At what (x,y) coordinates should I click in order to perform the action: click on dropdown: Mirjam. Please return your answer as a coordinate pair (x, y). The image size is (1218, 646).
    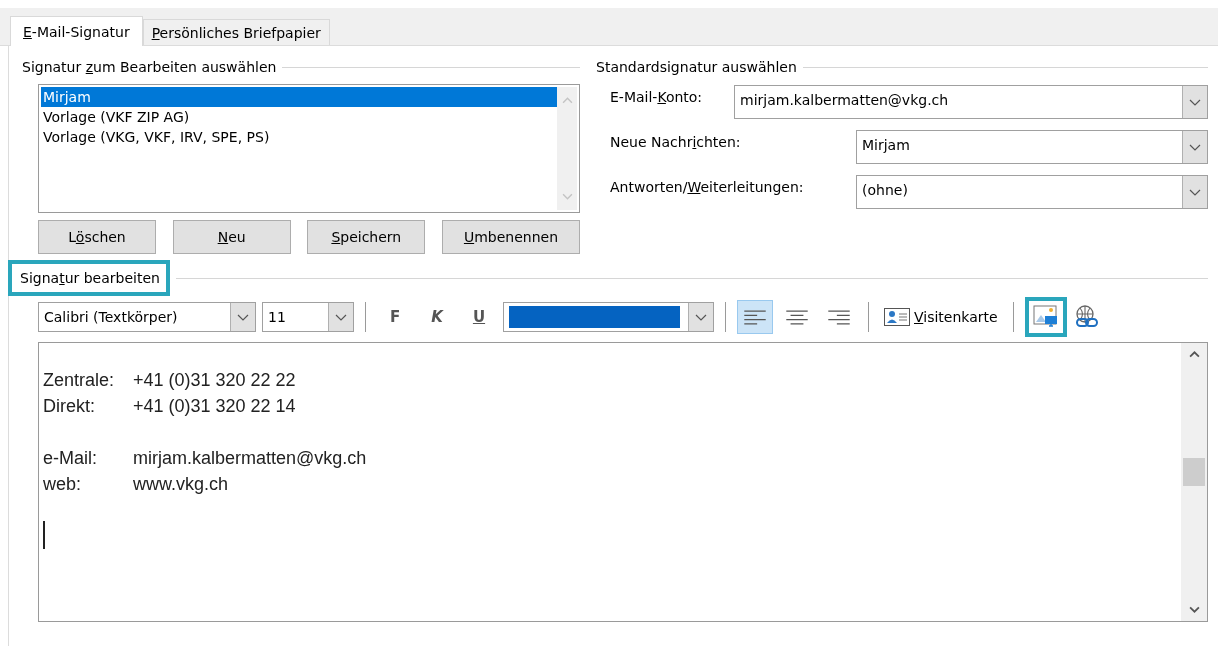
    Looking at the image, I should click on (1032, 147).